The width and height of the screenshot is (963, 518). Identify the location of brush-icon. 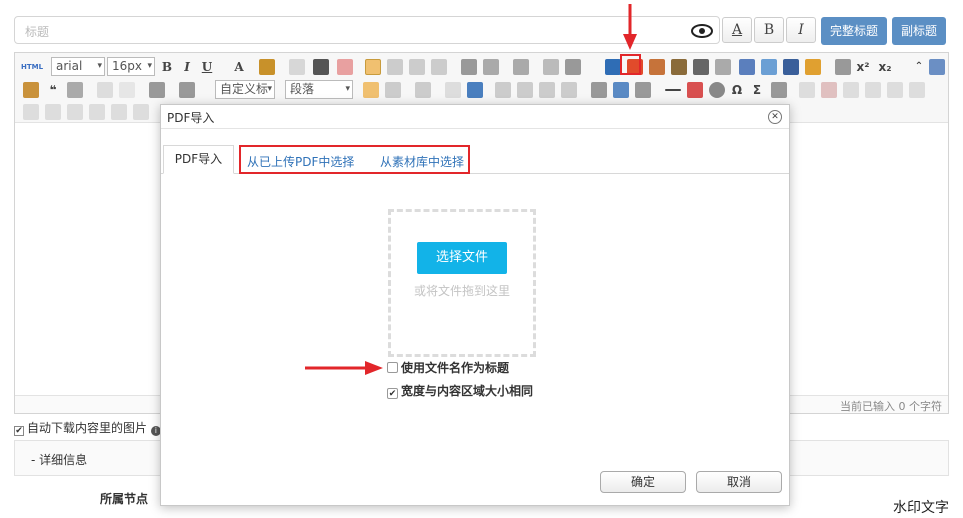
(31, 90).